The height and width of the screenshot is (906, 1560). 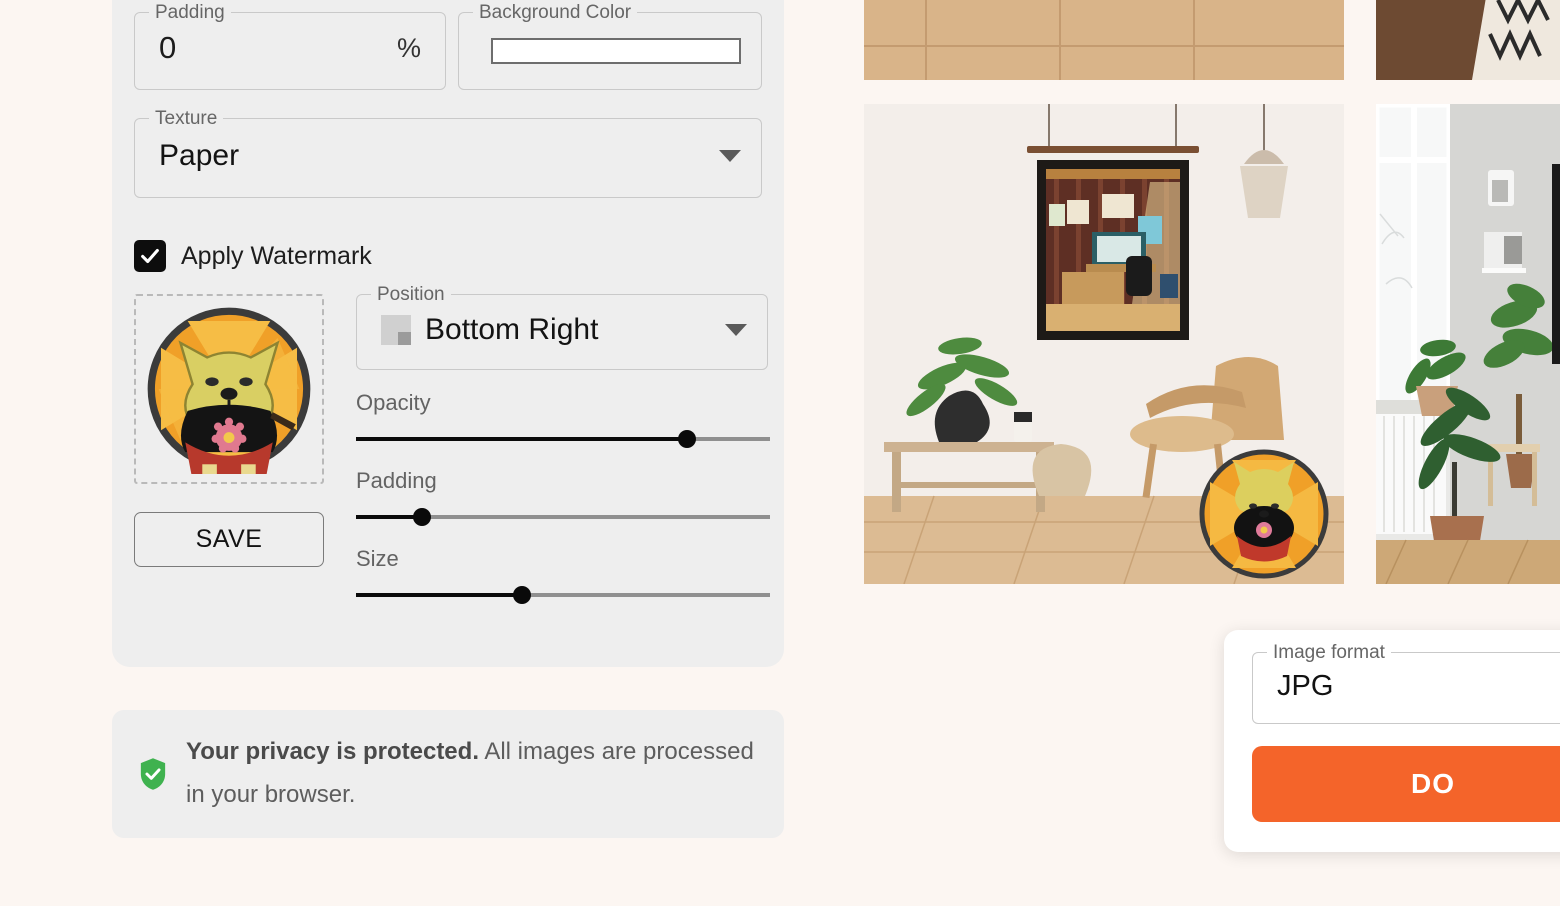 I want to click on background-color-field: Background Color, so click(x=610, y=46).